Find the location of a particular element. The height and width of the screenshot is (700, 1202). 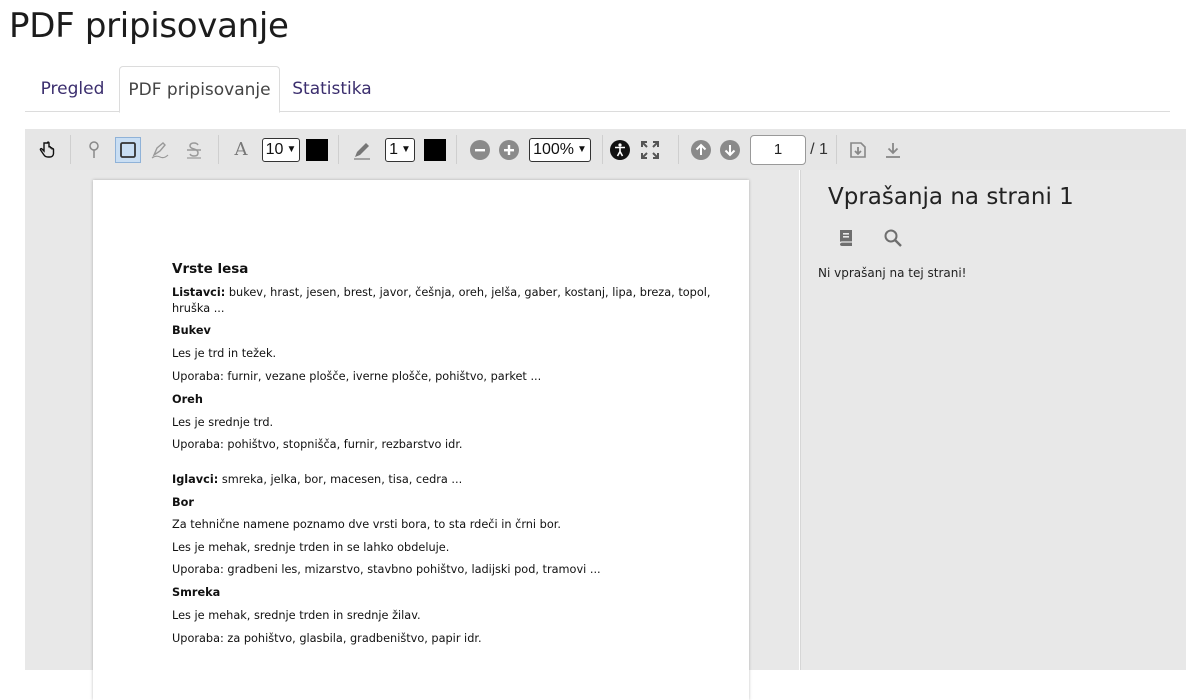

font-size-select: 10 ▼ is located at coordinates (281, 149).